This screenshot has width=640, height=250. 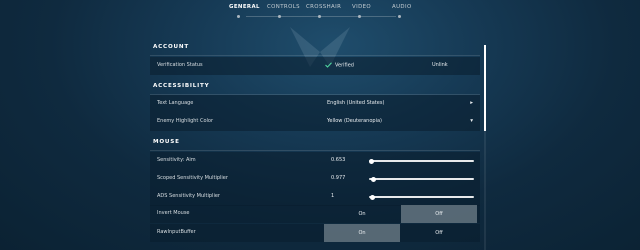 What do you see at coordinates (361, 7) in the screenshot?
I see `tab-video: VIDEO` at bounding box center [361, 7].